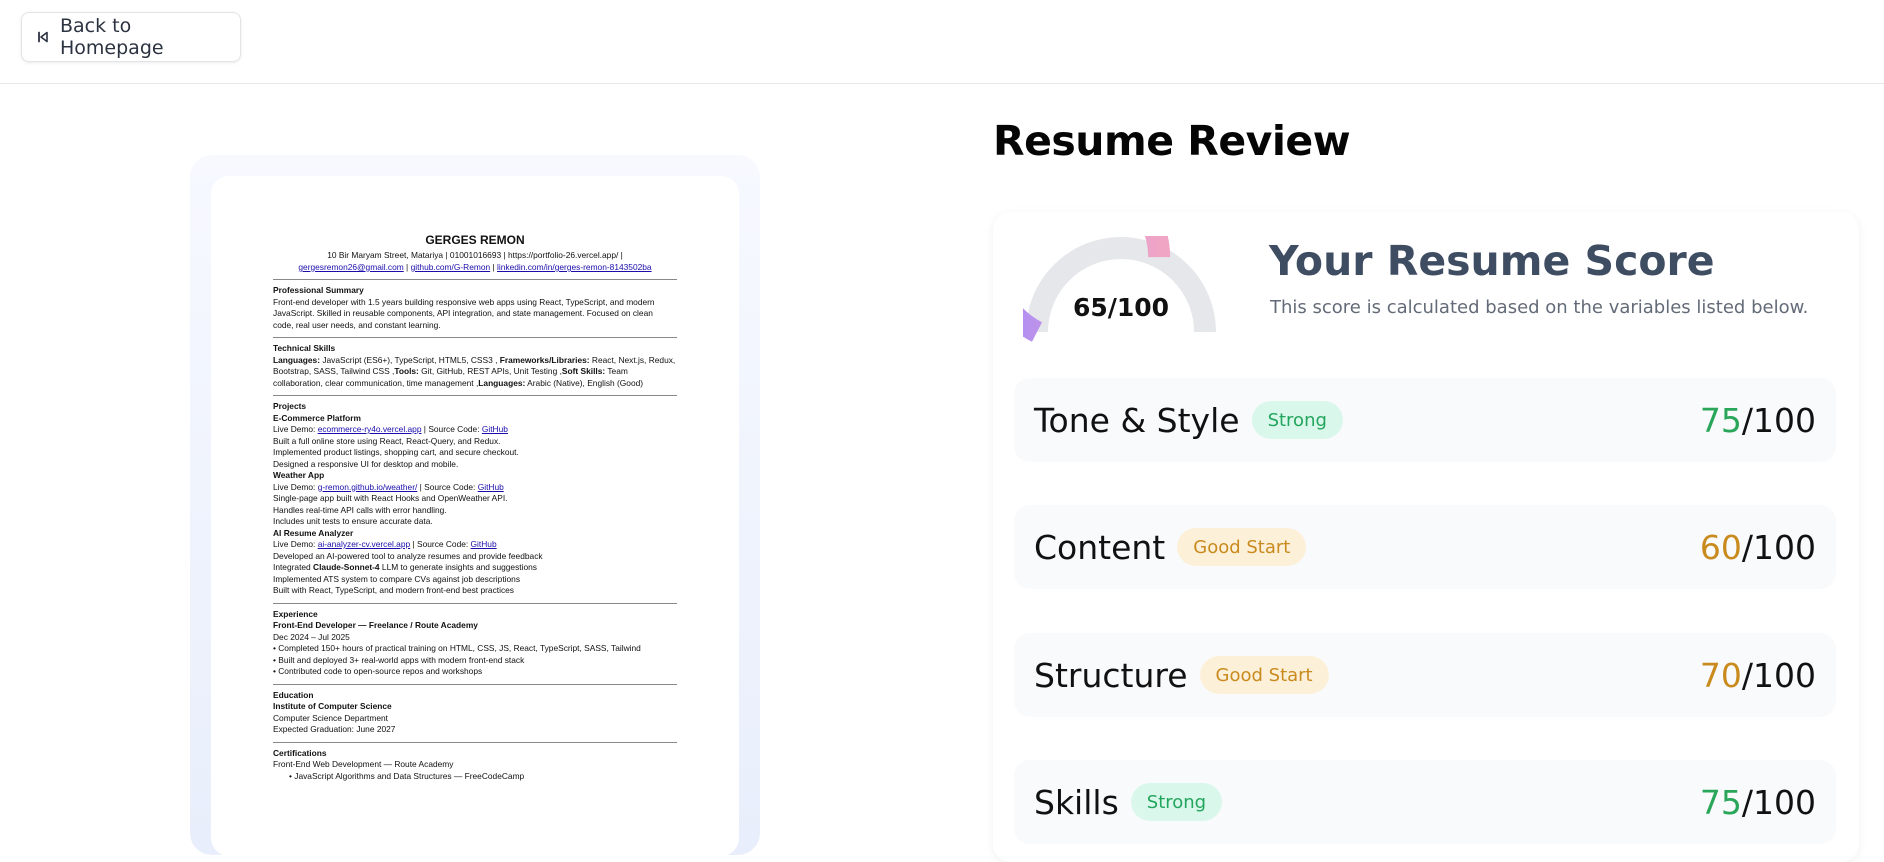 The height and width of the screenshot is (862, 1884). I want to click on page-title: Resume Review, so click(1172, 141).